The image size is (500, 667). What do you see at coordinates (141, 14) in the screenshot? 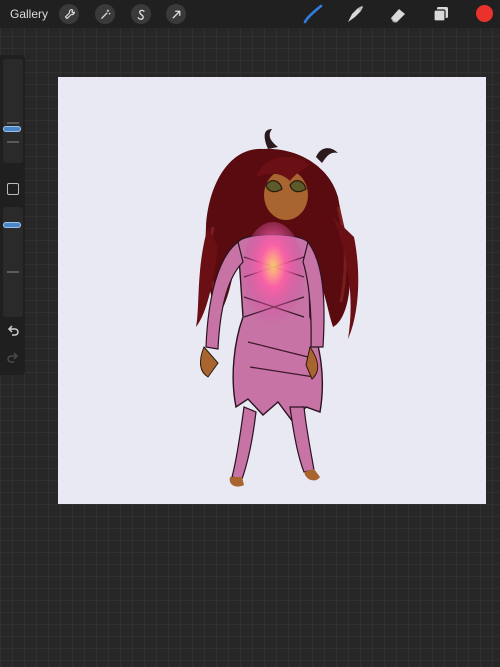
I see `selection-s-icon` at bounding box center [141, 14].